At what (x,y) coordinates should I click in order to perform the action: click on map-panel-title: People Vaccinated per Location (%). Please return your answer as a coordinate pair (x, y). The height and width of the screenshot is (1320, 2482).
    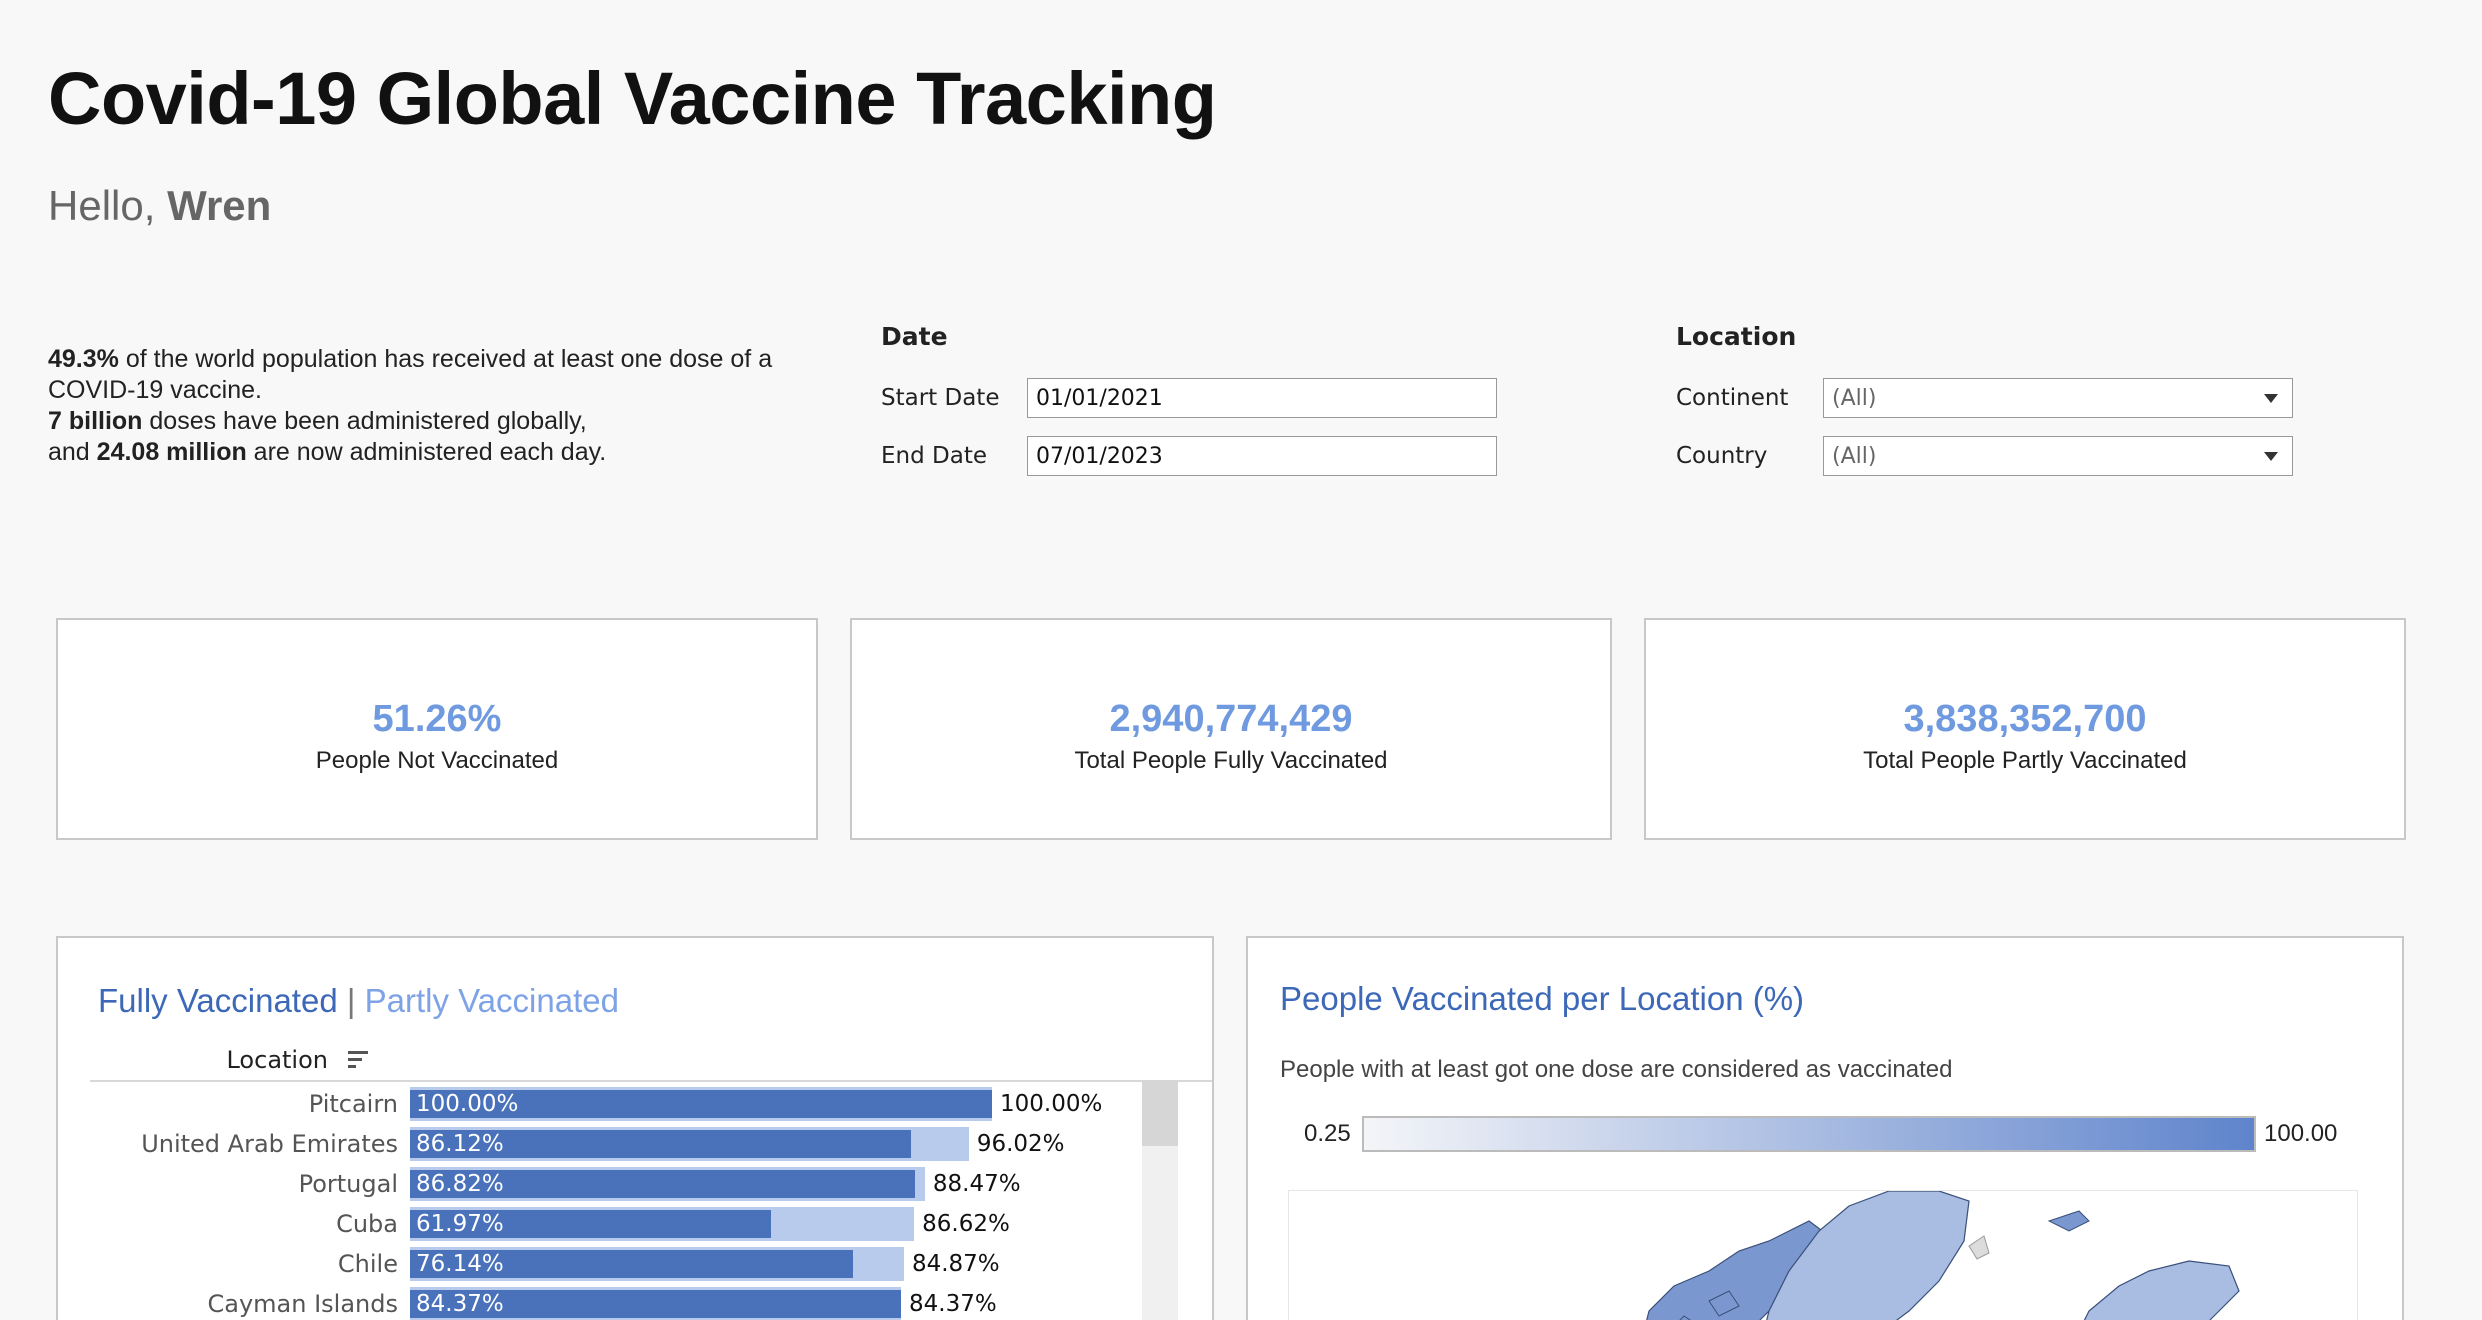
    Looking at the image, I should click on (1542, 998).